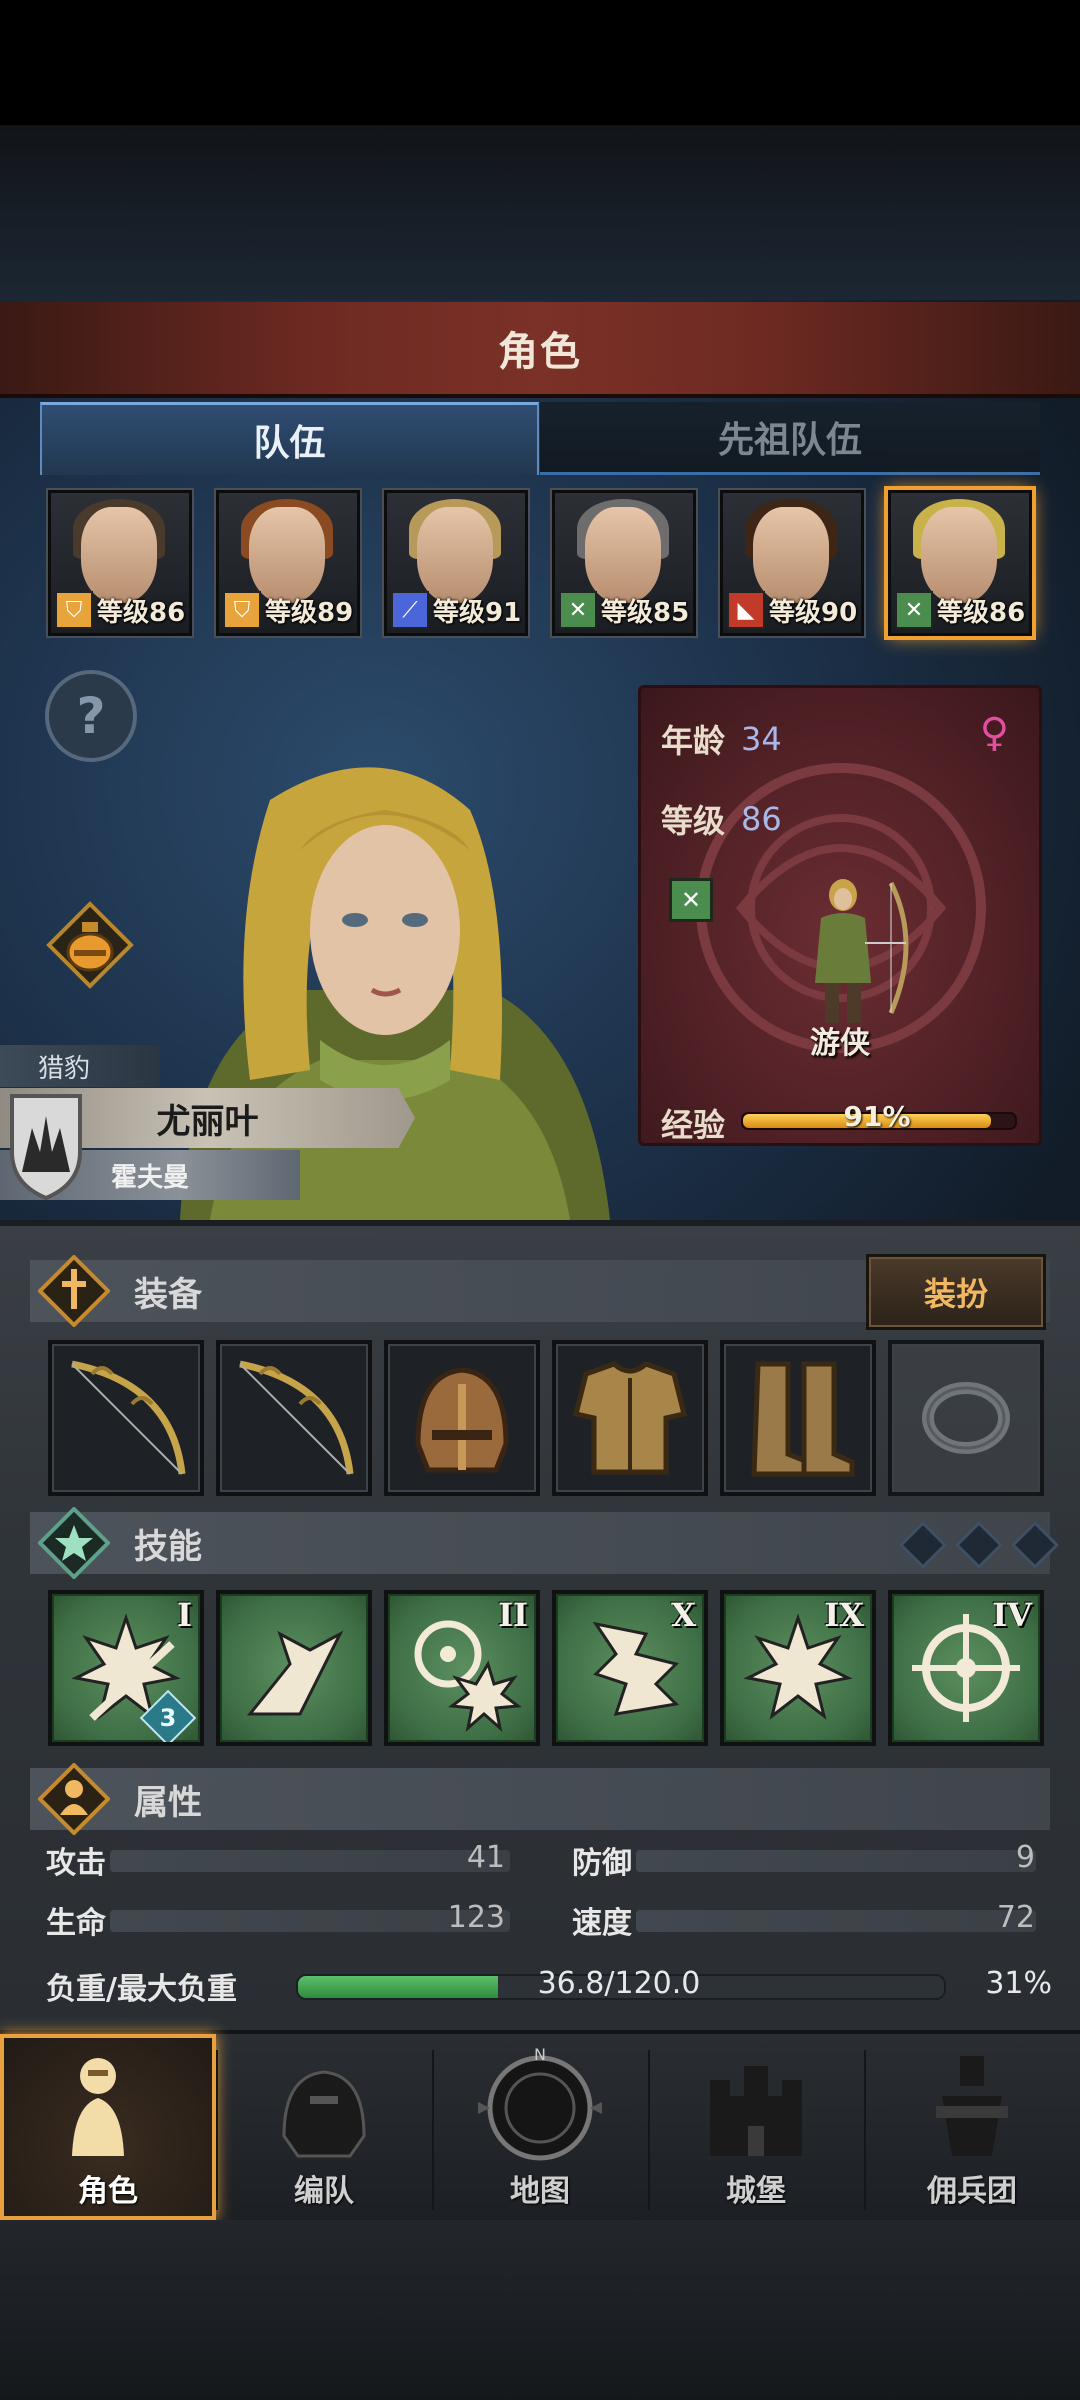  I want to click on ring-icon, so click(966, 1418).